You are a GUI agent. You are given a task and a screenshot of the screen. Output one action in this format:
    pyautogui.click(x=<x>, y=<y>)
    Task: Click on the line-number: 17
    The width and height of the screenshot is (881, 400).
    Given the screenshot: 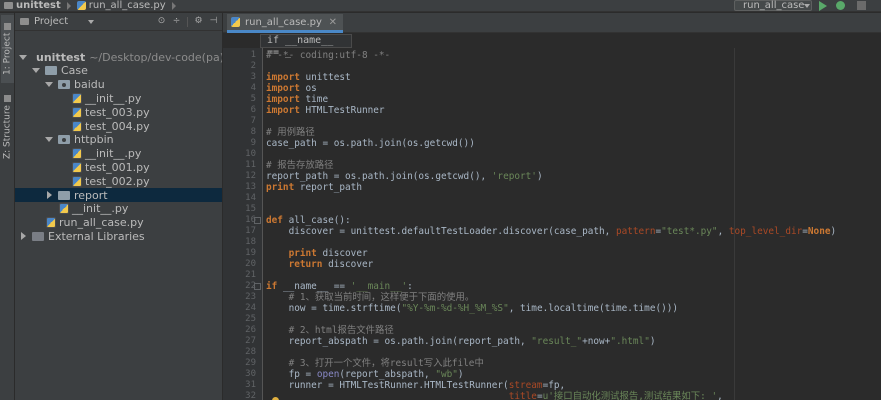 What is the action you would take?
    pyautogui.click(x=250, y=231)
    